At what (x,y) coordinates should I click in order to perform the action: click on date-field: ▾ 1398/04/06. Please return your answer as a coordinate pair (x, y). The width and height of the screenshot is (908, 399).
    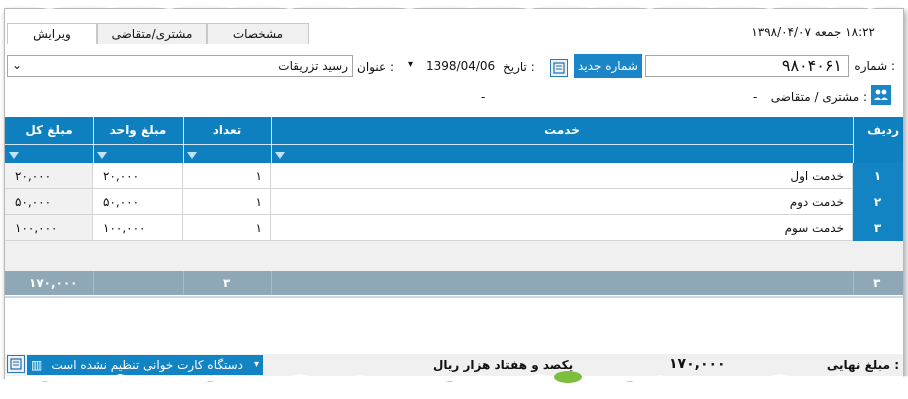
    Looking at the image, I should click on (451, 66).